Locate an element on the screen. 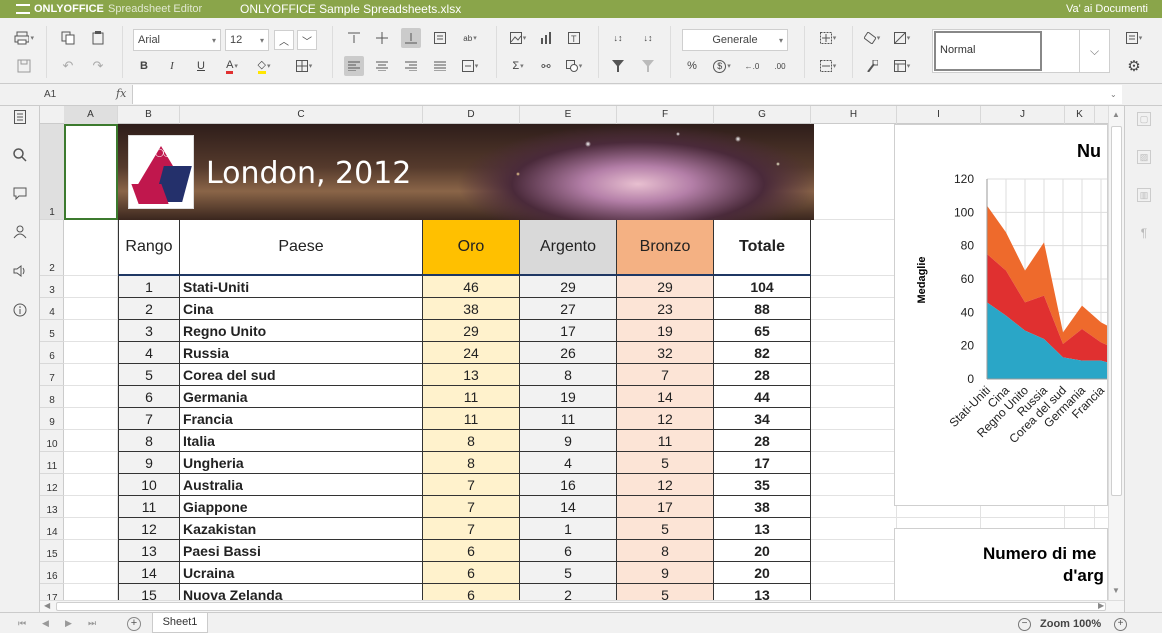  increase-font-button: ︿ is located at coordinates (284, 40).